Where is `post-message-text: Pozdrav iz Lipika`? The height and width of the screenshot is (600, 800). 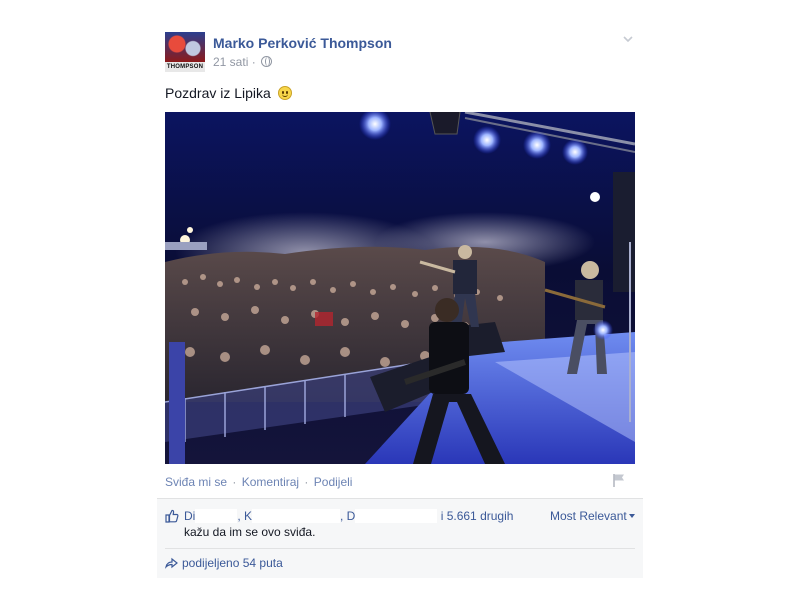 post-message-text: Pozdrav iz Lipika is located at coordinates (218, 93).